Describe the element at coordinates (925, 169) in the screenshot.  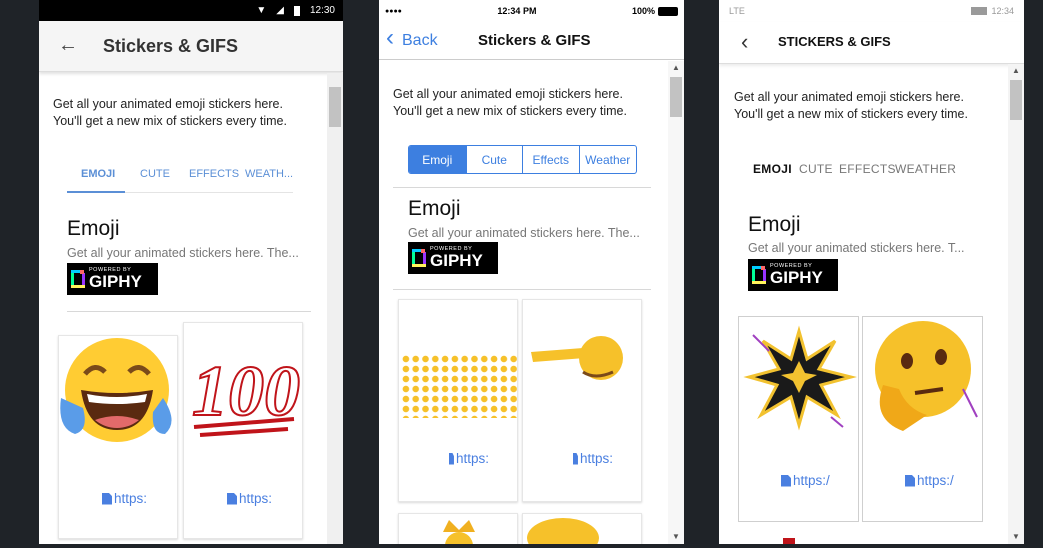
I see `tab-weather: WEATHER` at that location.